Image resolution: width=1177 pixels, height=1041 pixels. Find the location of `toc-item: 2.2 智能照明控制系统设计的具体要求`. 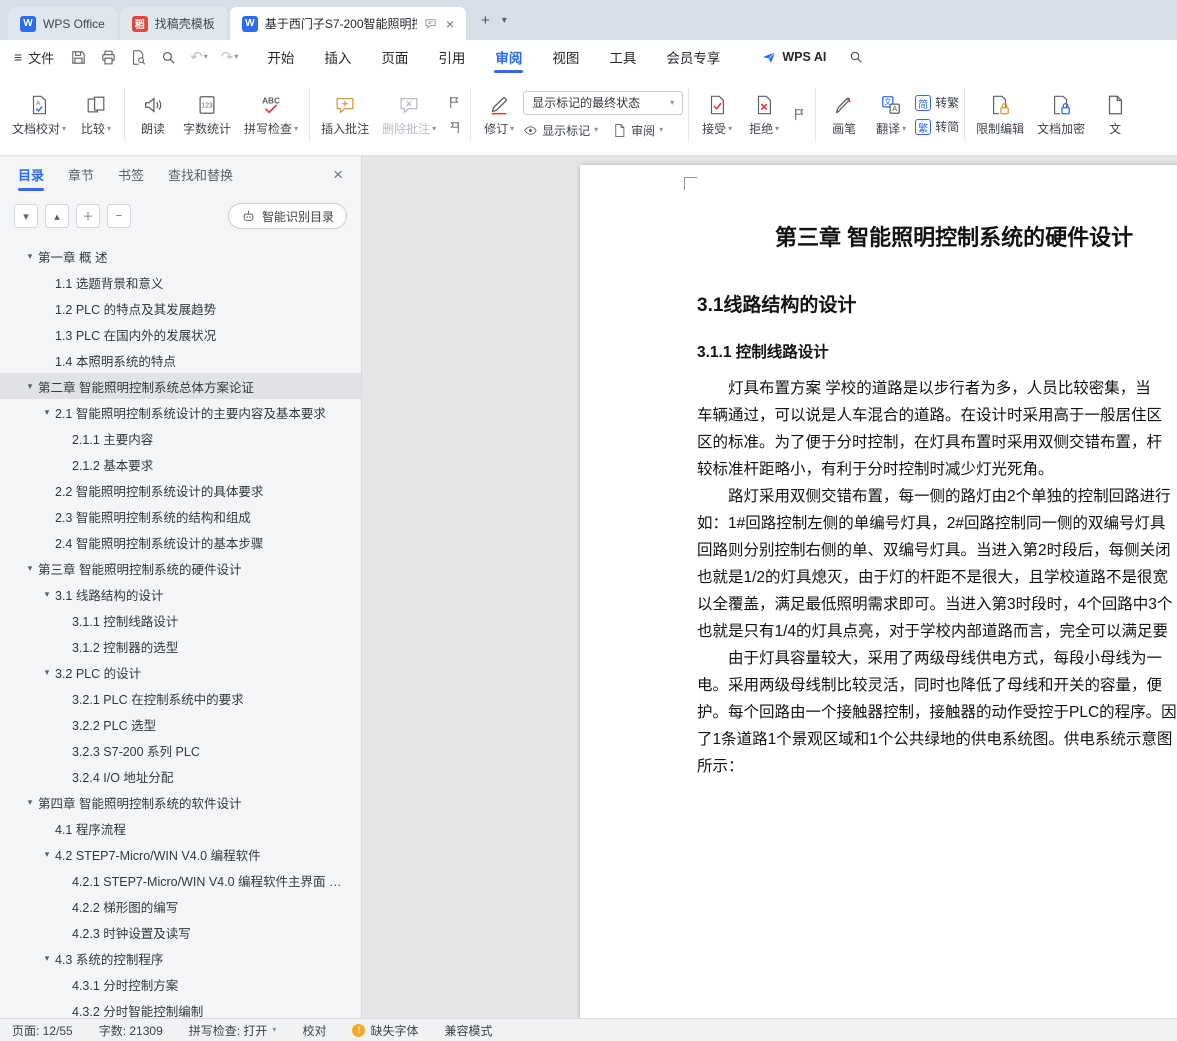

toc-item: 2.2 智能照明控制系统设计的具体要求 is located at coordinates (180, 490).